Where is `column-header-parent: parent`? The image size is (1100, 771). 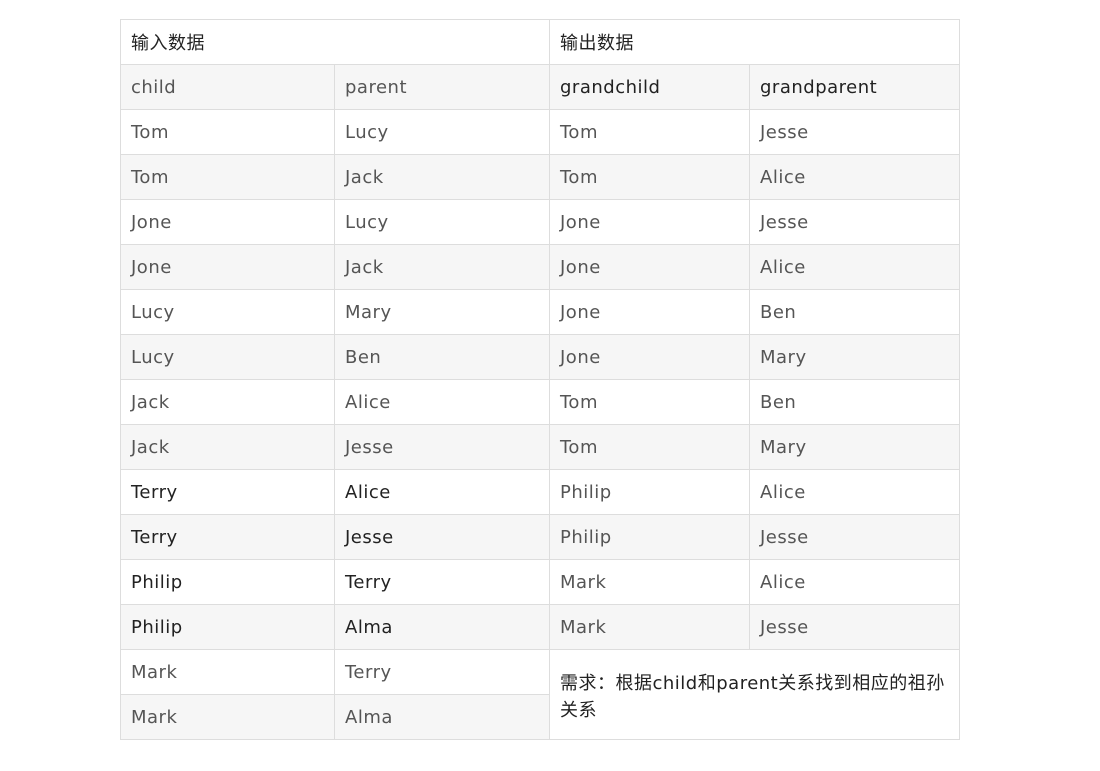 column-header-parent: parent is located at coordinates (442, 87).